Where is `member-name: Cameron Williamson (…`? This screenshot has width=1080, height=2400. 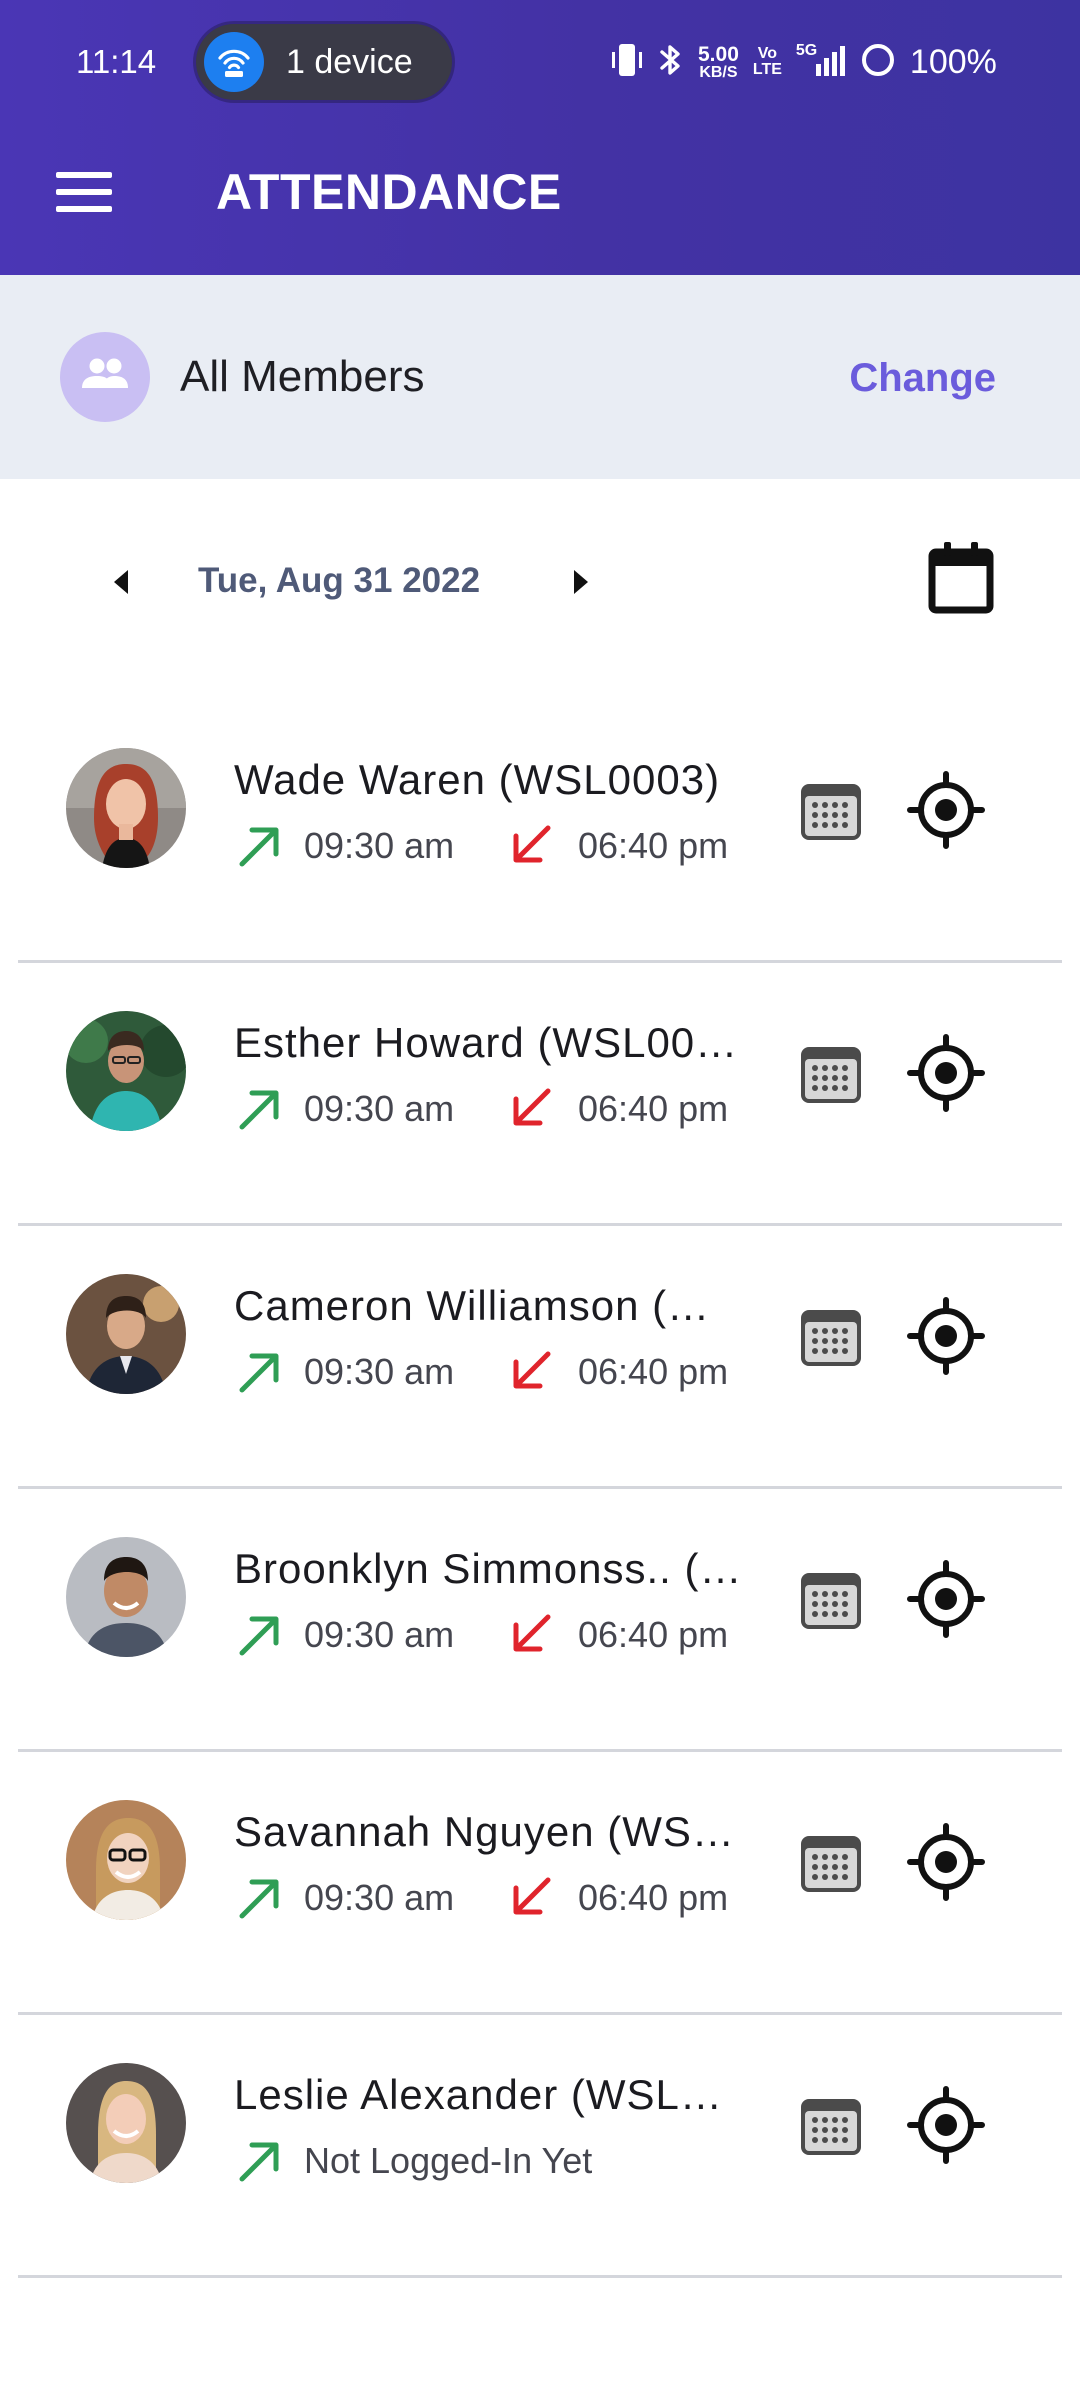 member-name: Cameron Williamson (… is located at coordinates (472, 1305).